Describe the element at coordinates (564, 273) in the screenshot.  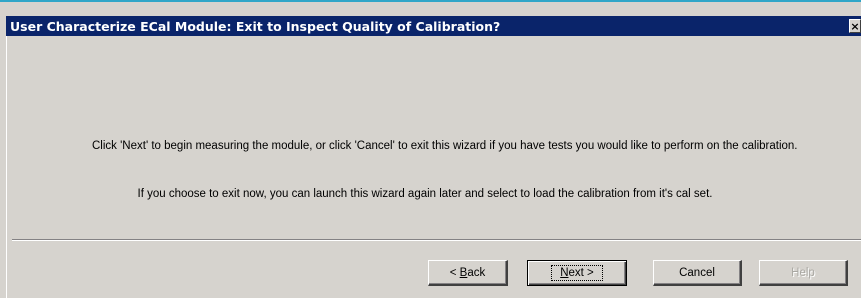
I see `next-button-mnemonic: N` at that location.